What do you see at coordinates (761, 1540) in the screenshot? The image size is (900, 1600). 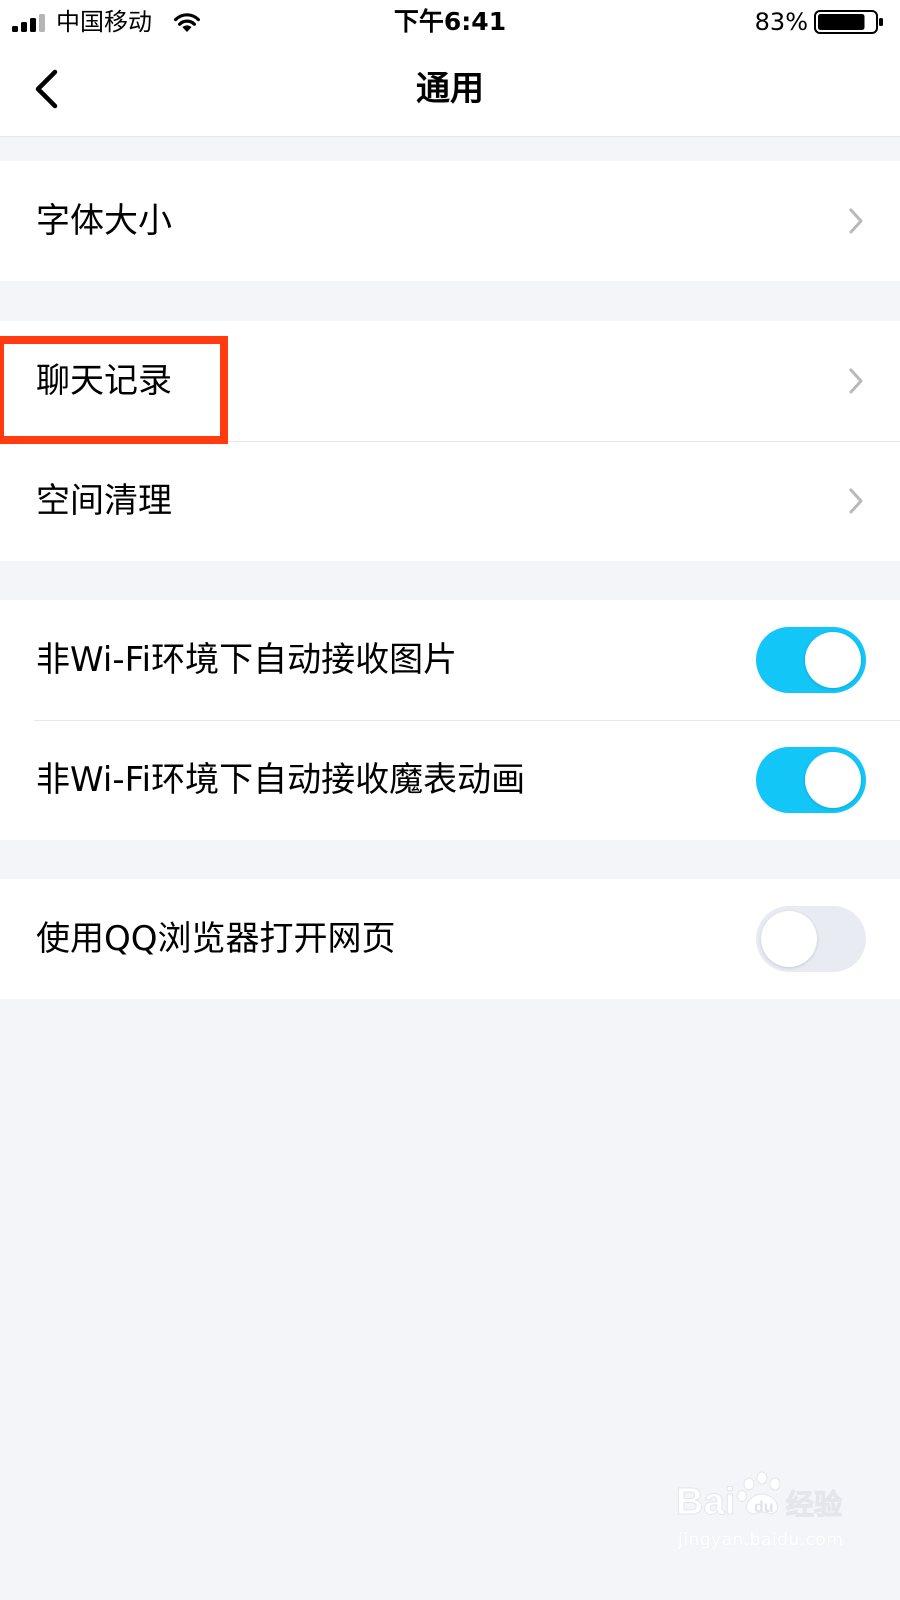 I see `watermark-url: jingyan.baidu.com` at bounding box center [761, 1540].